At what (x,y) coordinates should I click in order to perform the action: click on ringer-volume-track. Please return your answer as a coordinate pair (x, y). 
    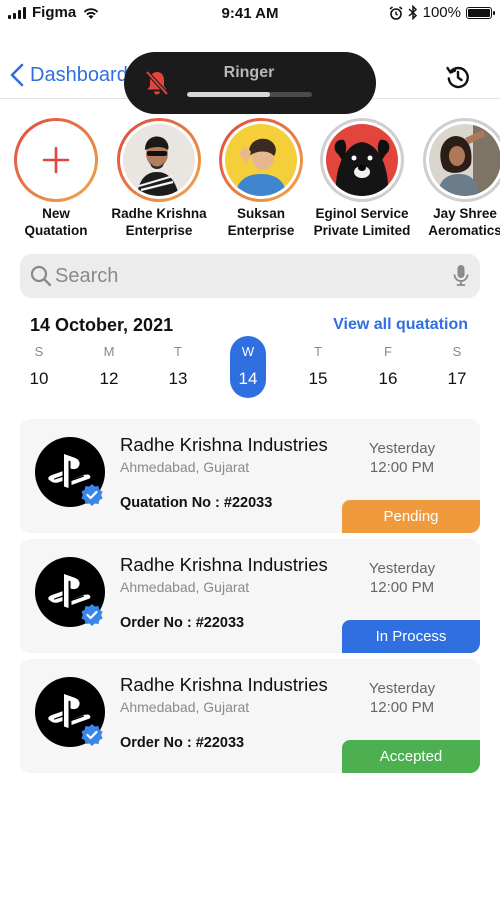
    Looking at the image, I should click on (249, 94).